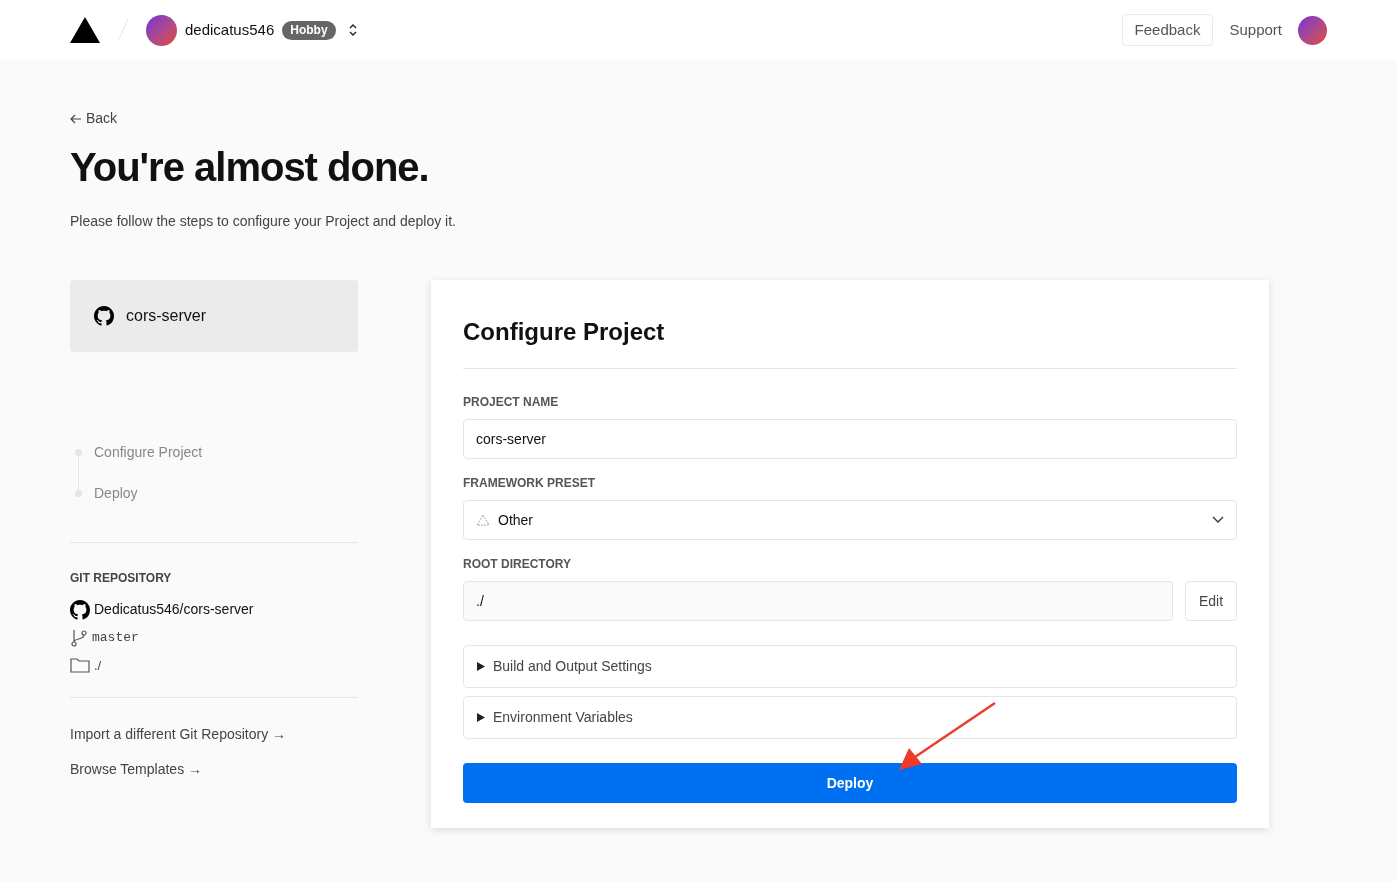 The height and width of the screenshot is (881, 1397). What do you see at coordinates (115, 638) in the screenshot?
I see `branch-name: master` at bounding box center [115, 638].